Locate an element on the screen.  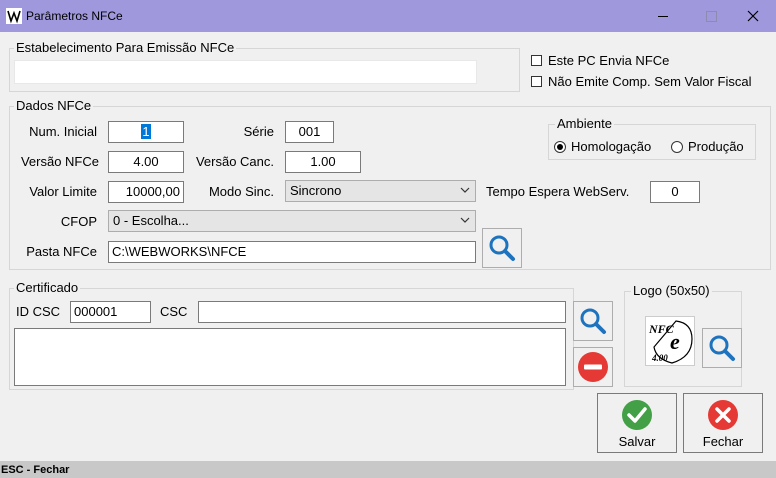
valor-limite-input: 10000,00 is located at coordinates (146, 192).